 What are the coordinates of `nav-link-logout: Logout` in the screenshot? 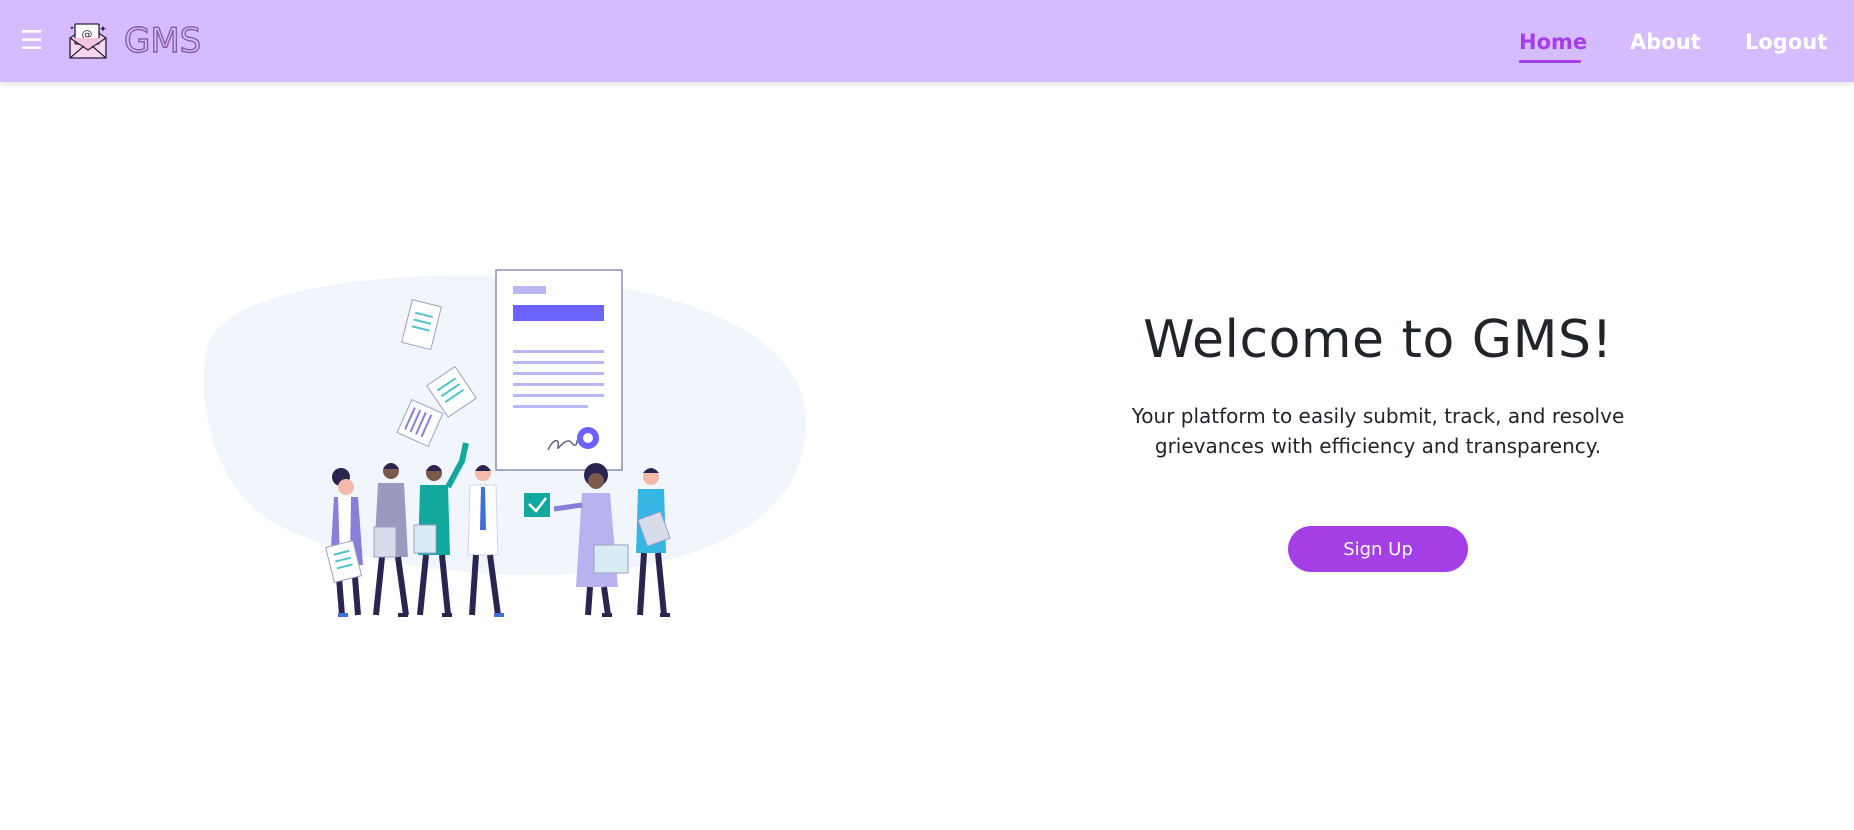 It's located at (1786, 42).